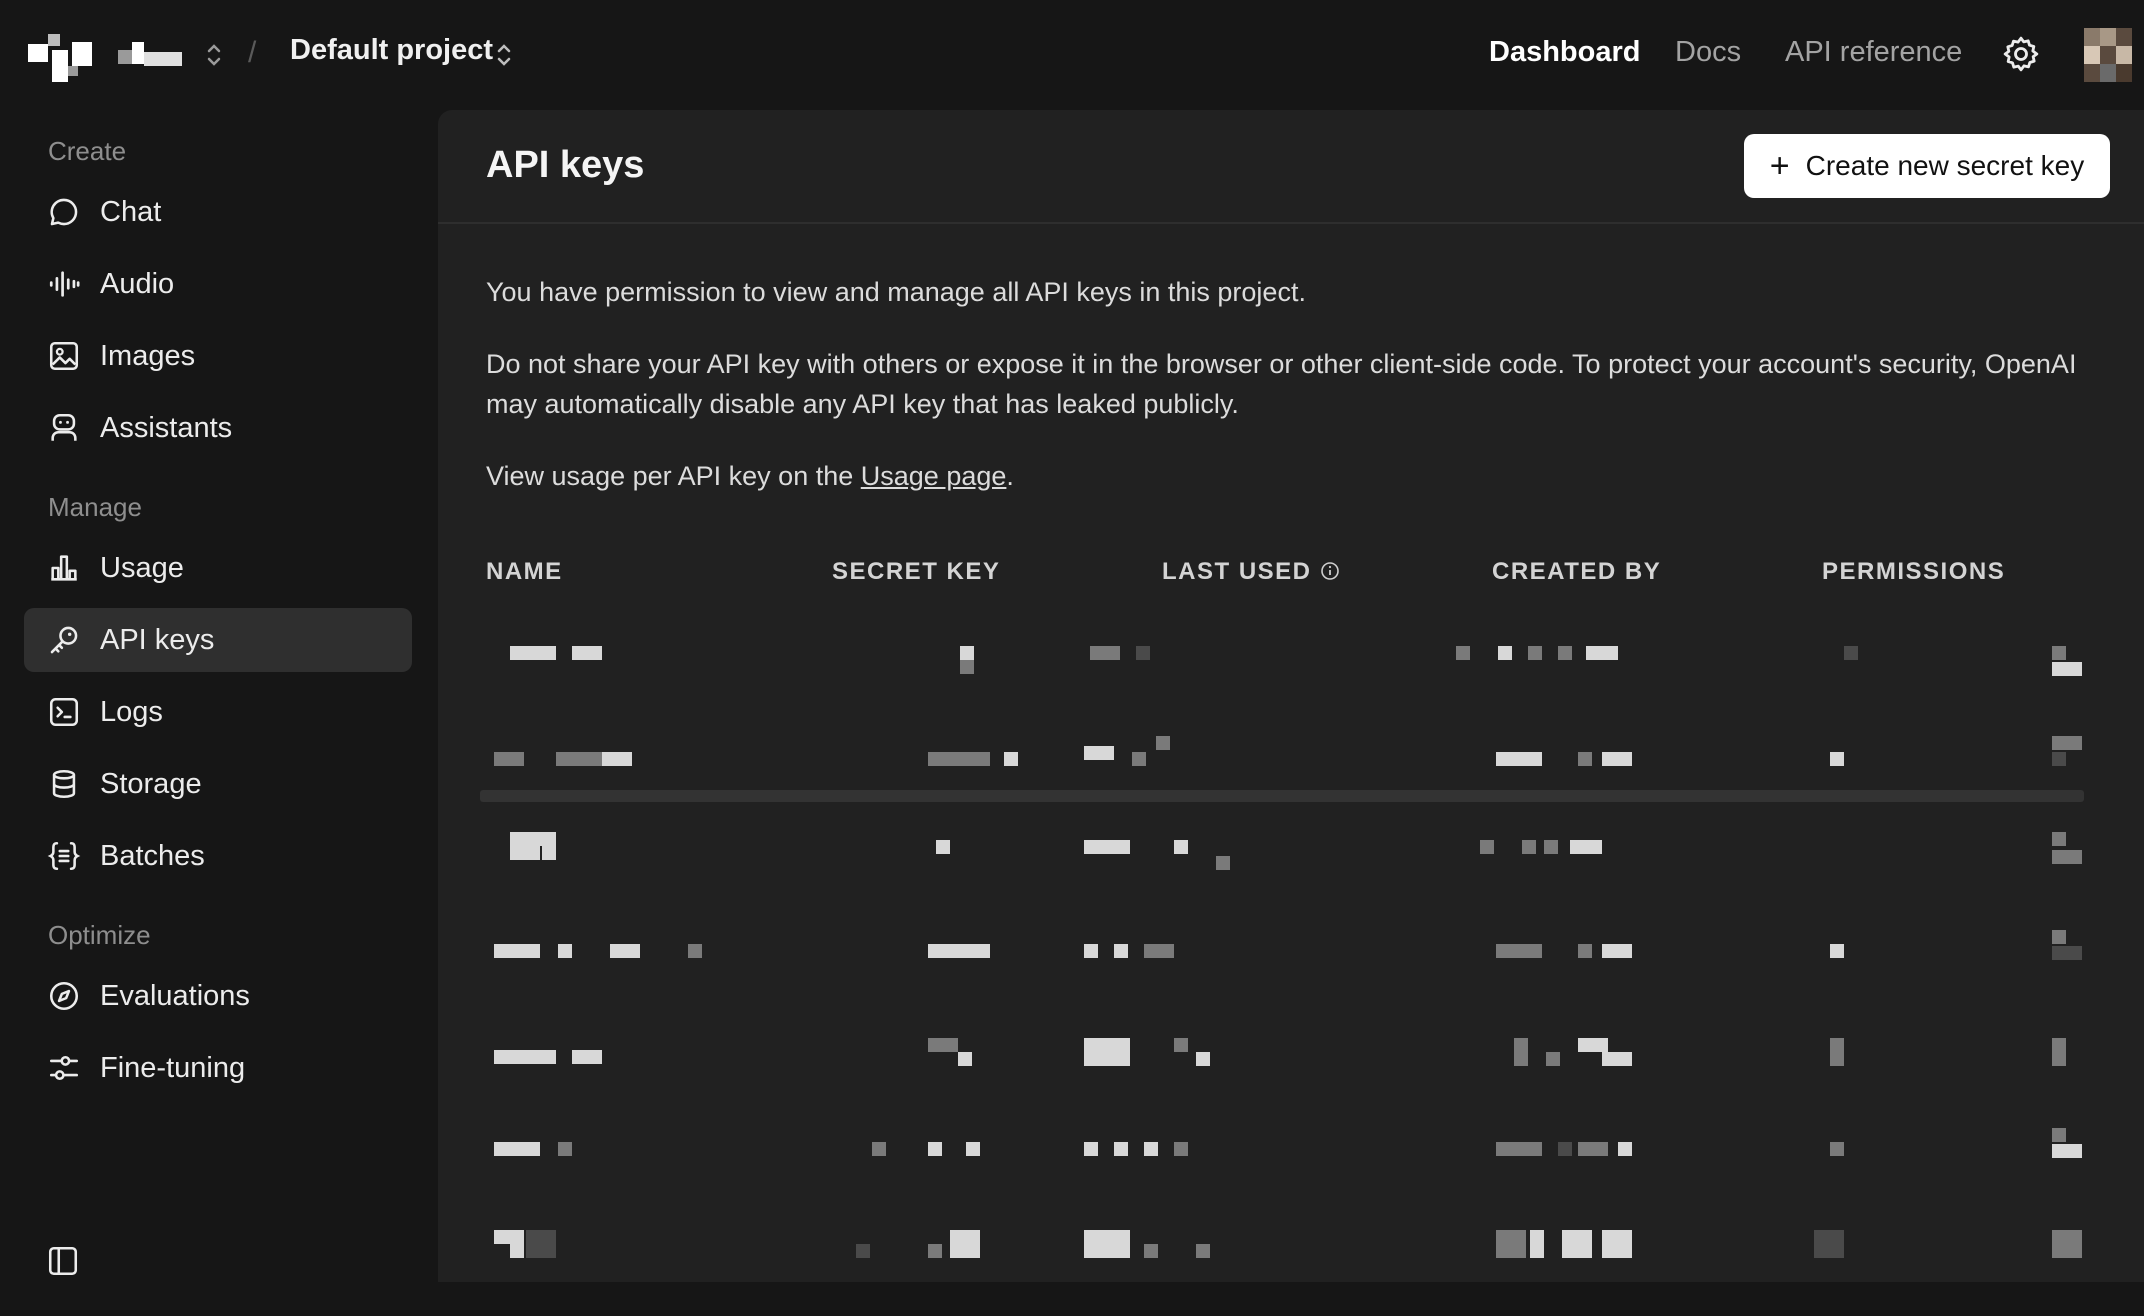  I want to click on audio-waveform-icon, so click(64, 284).